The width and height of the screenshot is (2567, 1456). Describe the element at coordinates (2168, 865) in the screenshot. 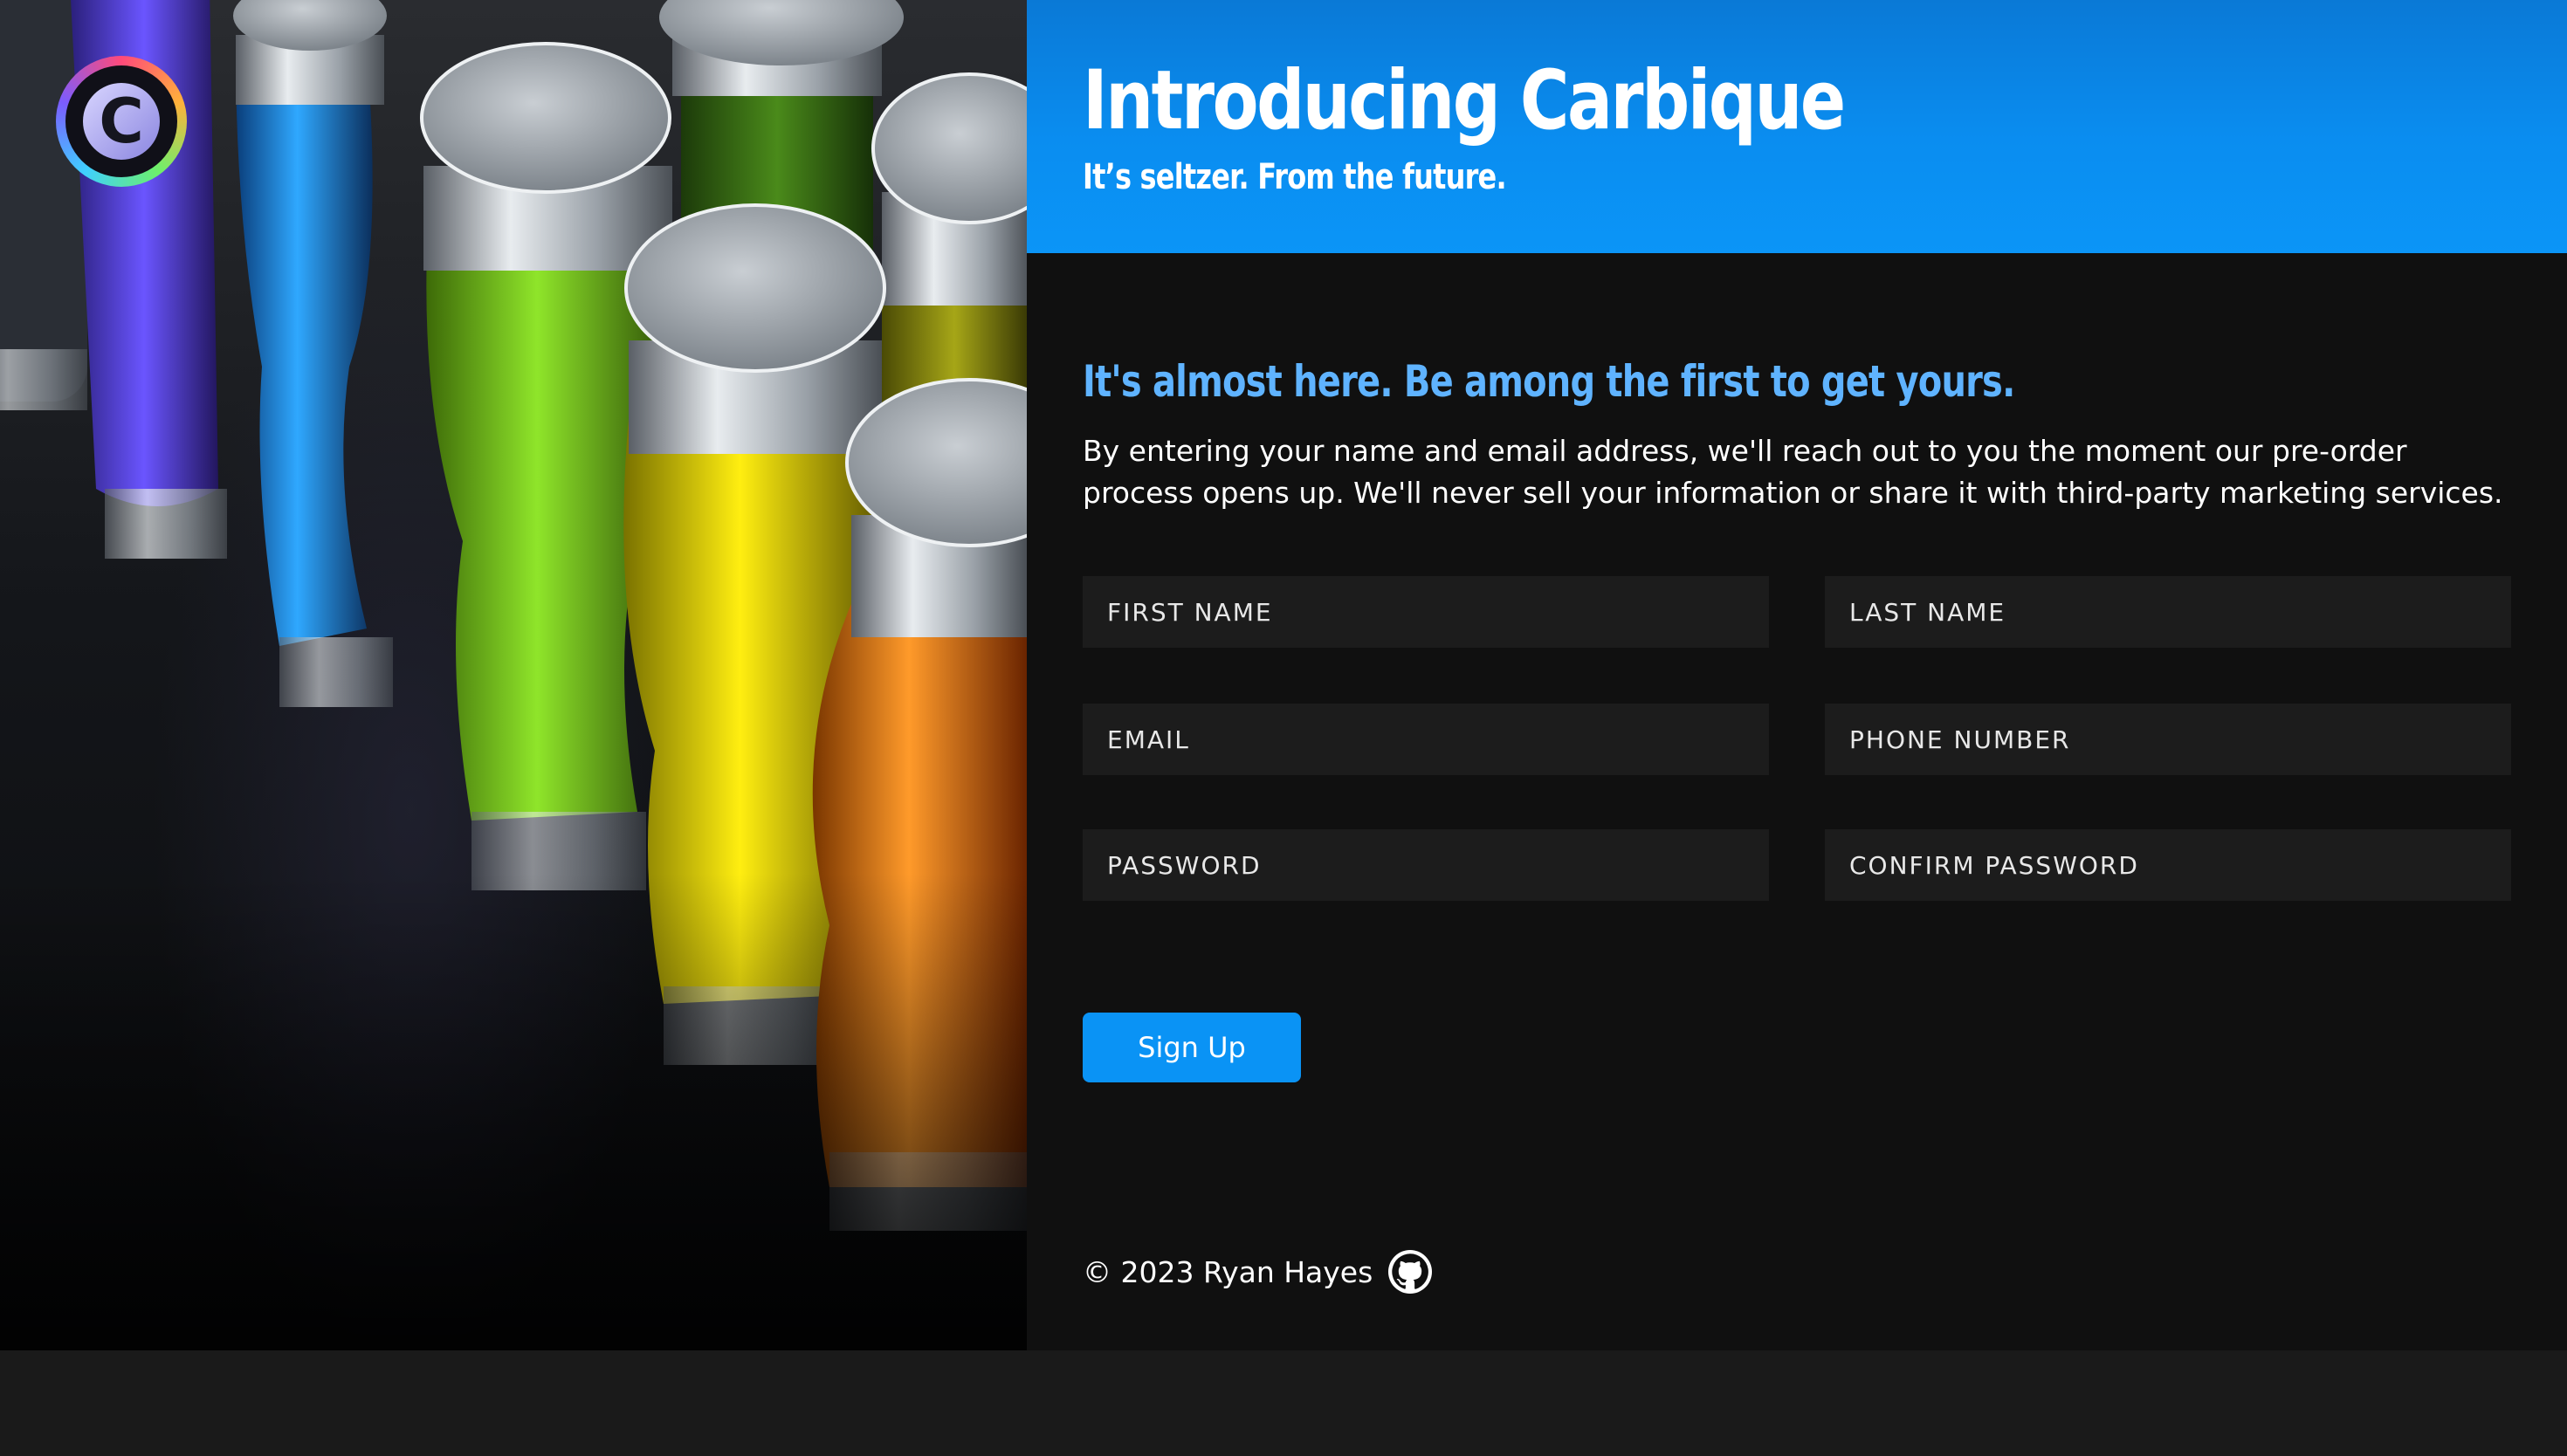

I see `confirm-password-input` at that location.